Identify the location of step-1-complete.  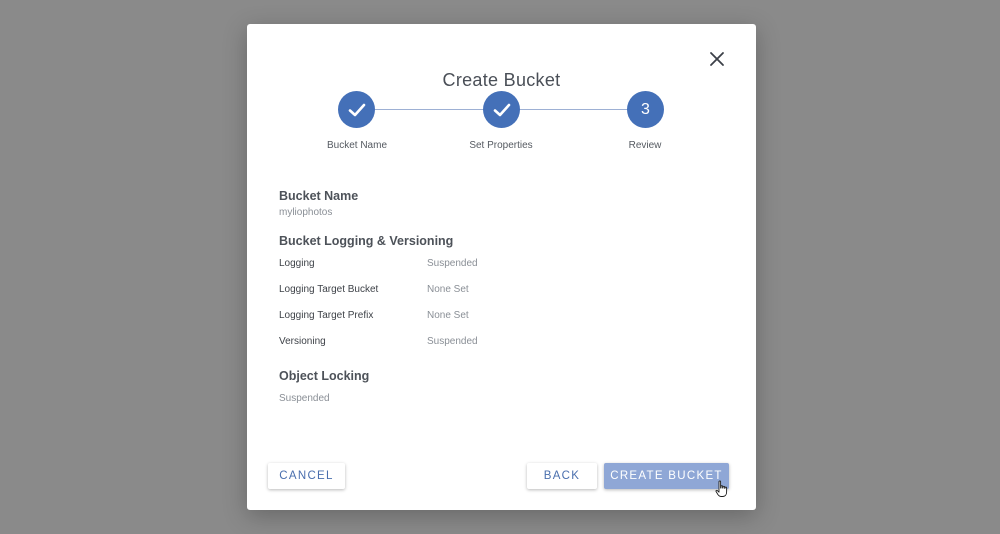
(356, 109).